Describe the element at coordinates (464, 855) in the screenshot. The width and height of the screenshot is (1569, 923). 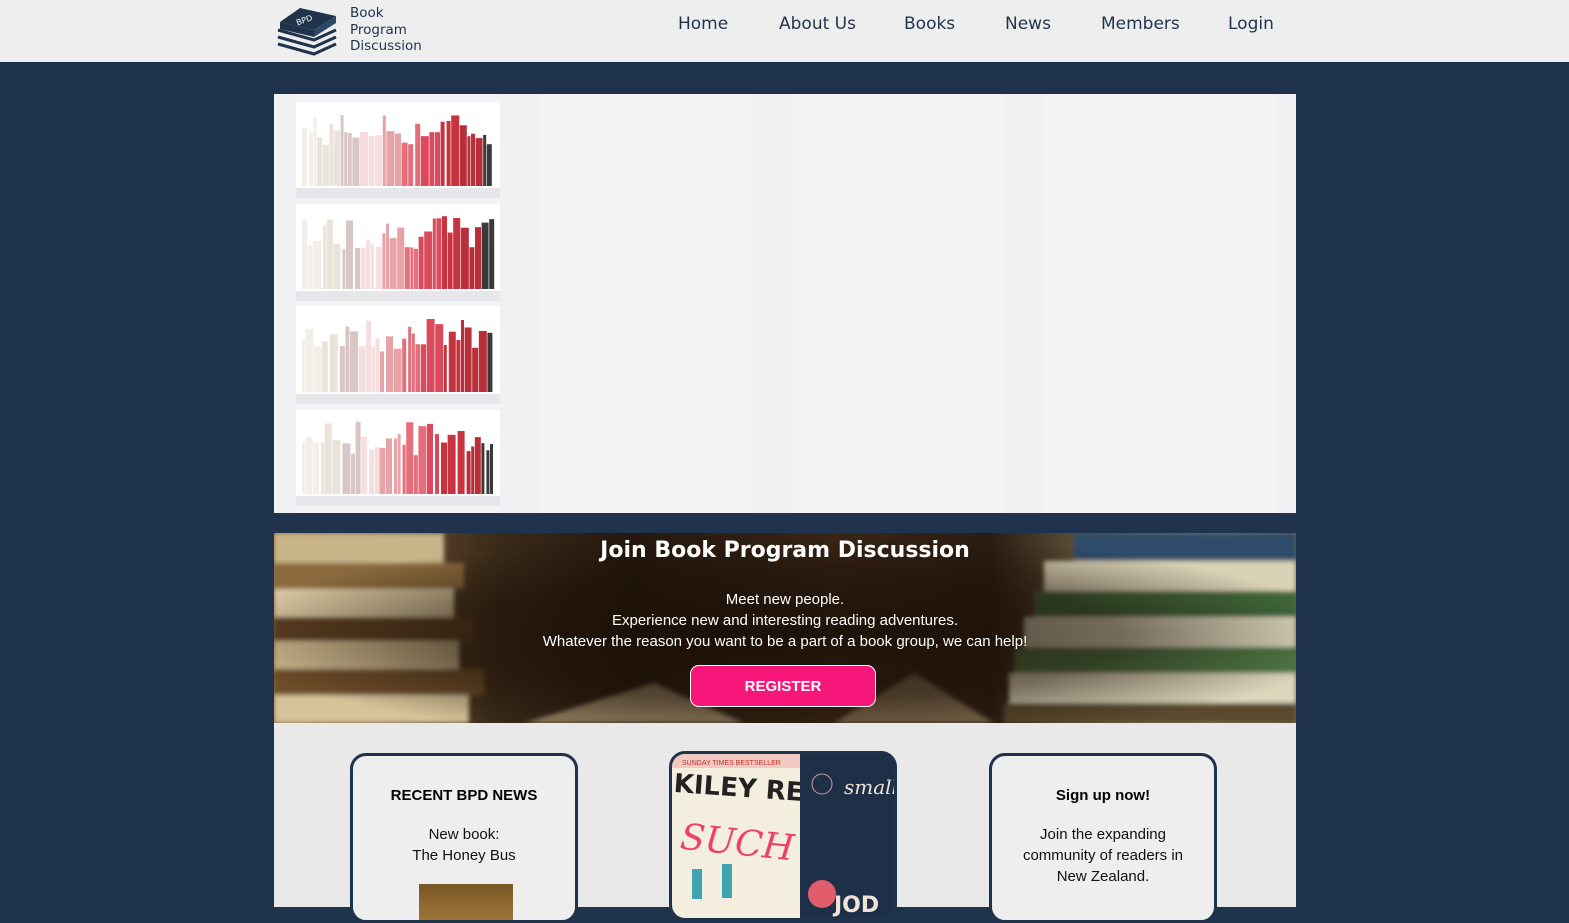
I see `news-card-book-title: The Honey Bus` at that location.